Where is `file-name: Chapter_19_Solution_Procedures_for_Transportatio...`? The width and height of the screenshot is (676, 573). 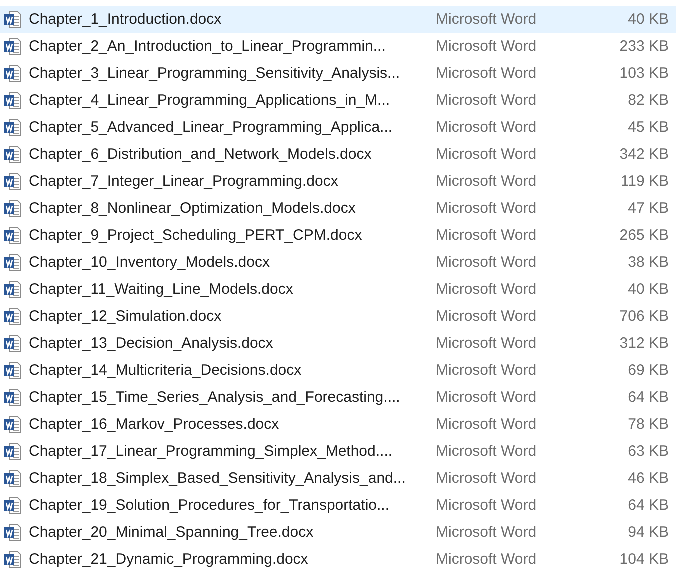
file-name: Chapter_19_Solution_Procedures_for_Transportatio... is located at coordinates (209, 505).